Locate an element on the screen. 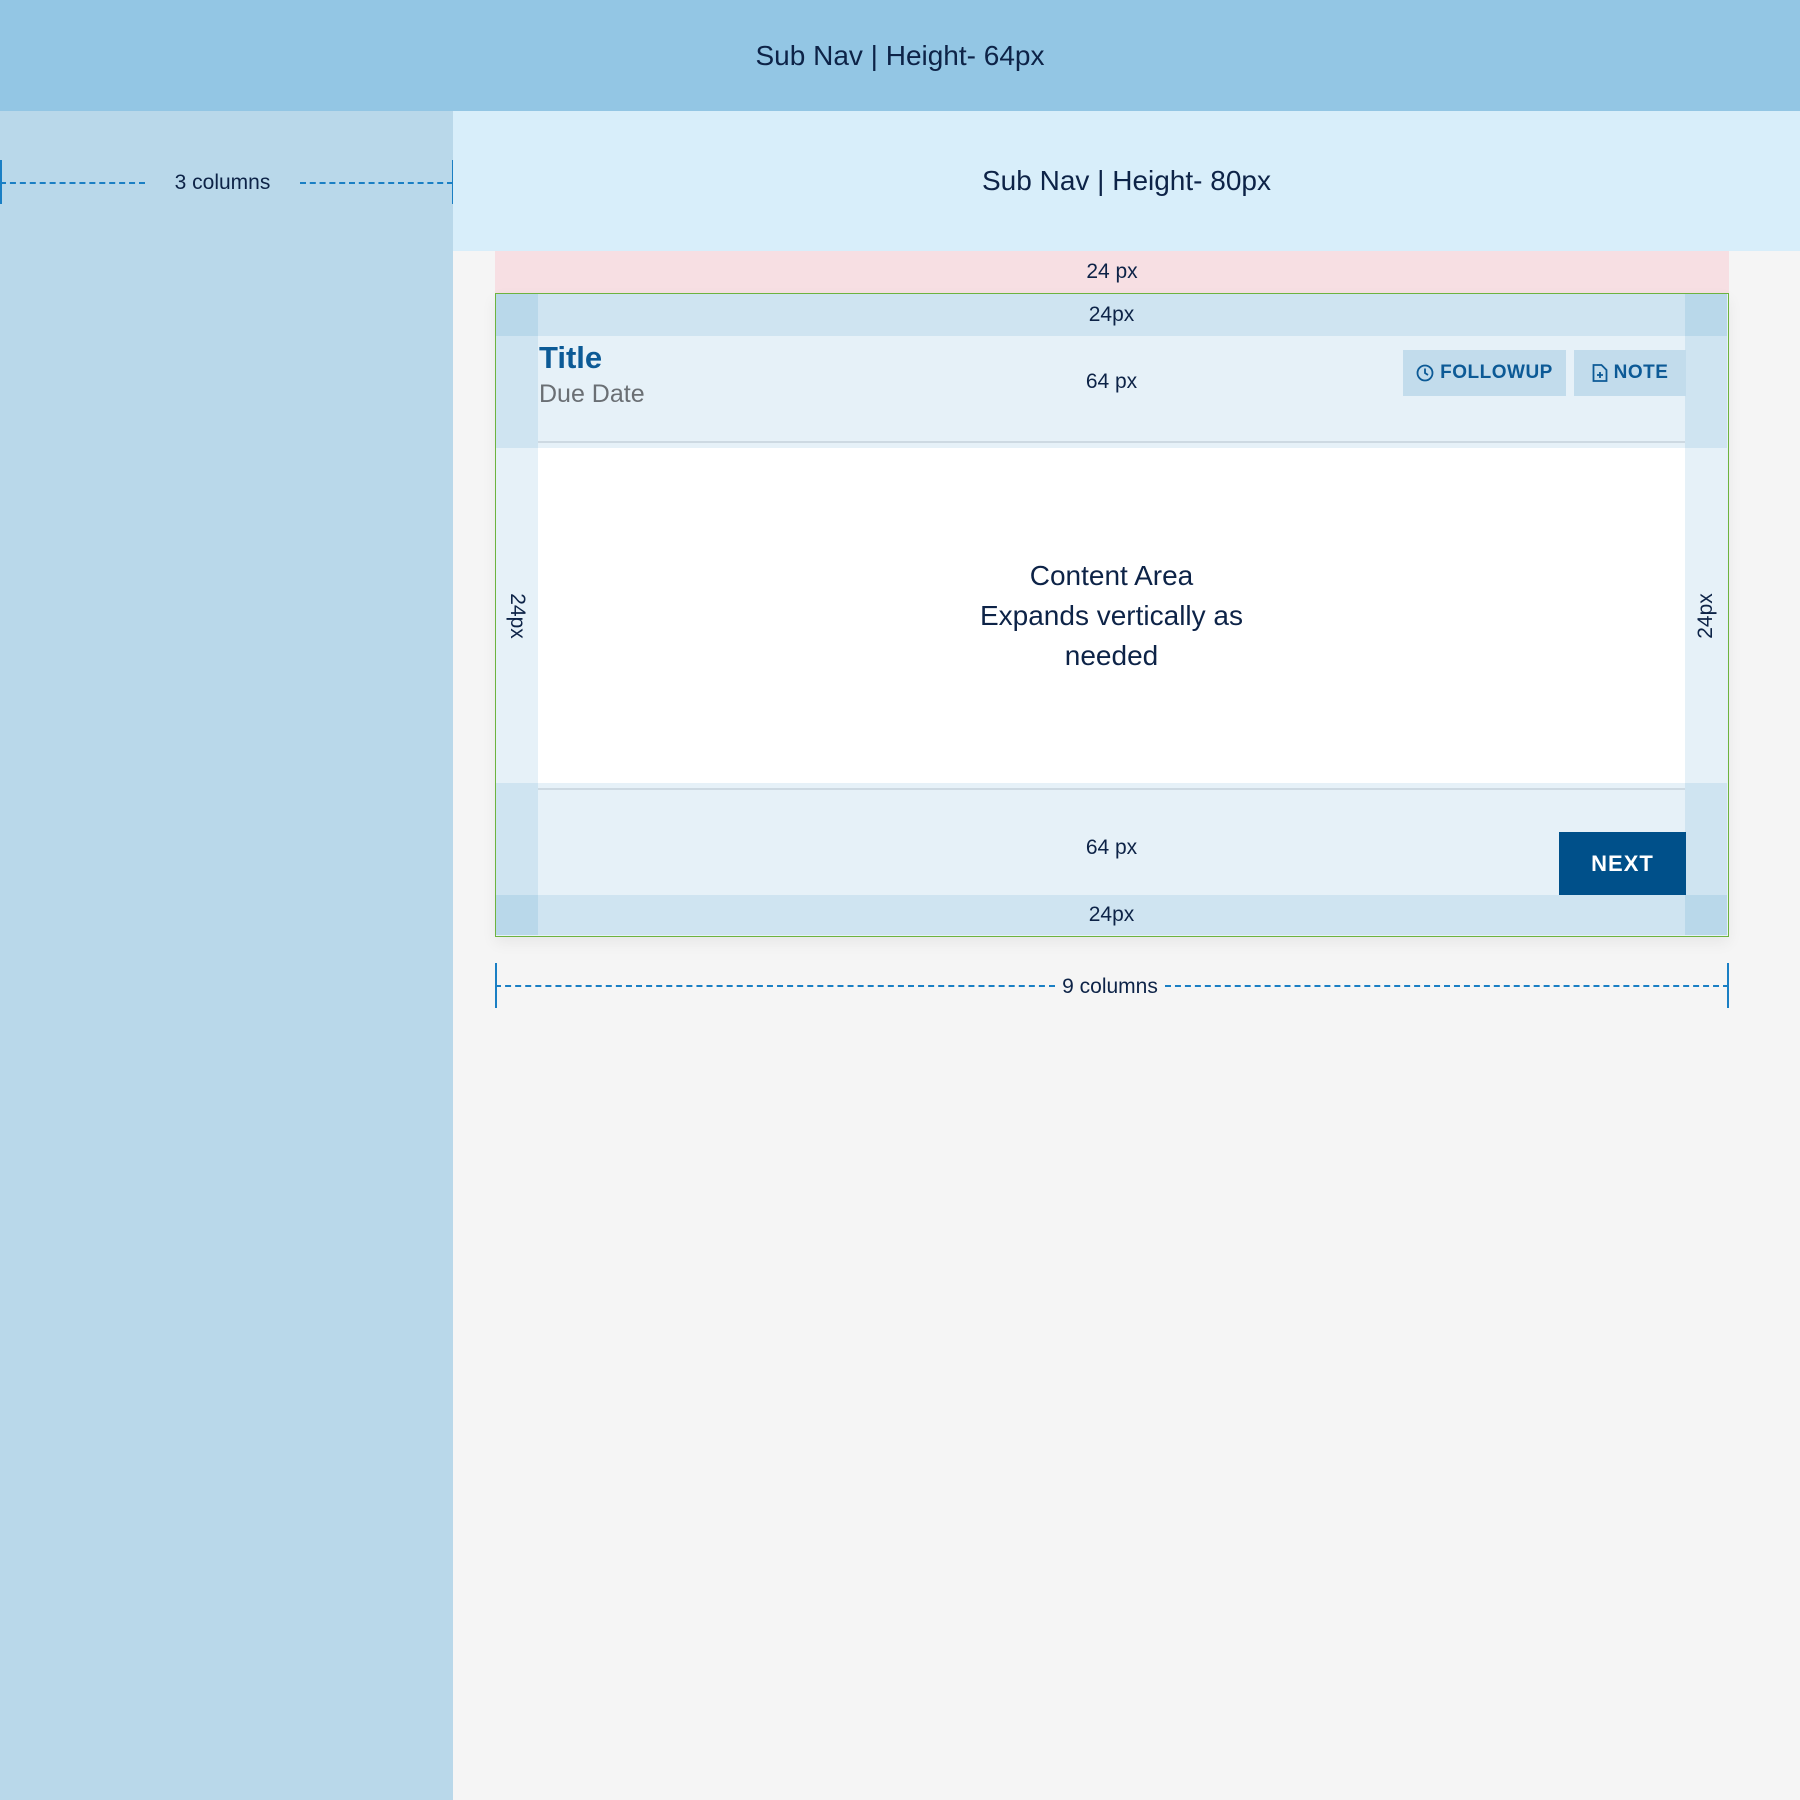 This screenshot has height=1800, width=1800. followup-button: FOLLOWUP is located at coordinates (1484, 373).